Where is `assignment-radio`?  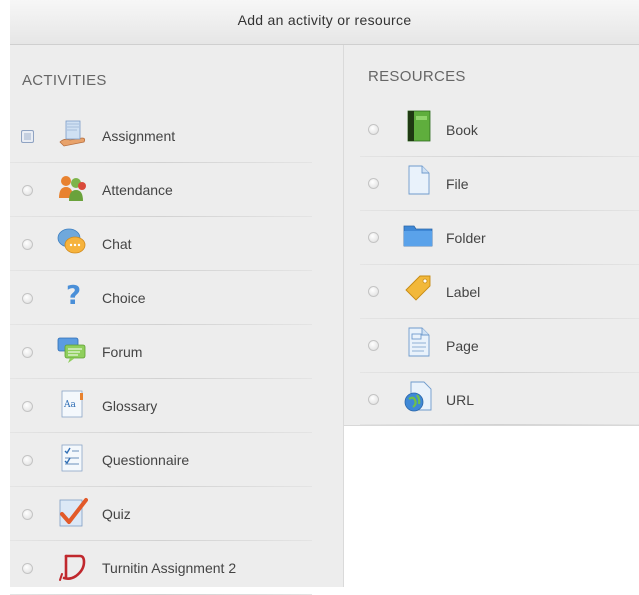 assignment-radio is located at coordinates (27, 136).